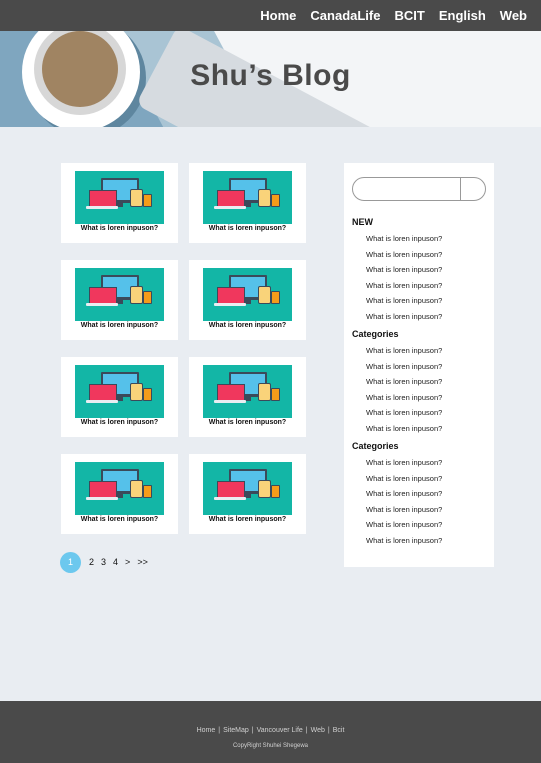  Describe the element at coordinates (462, 15) in the screenshot. I see `nav-english: English` at that location.